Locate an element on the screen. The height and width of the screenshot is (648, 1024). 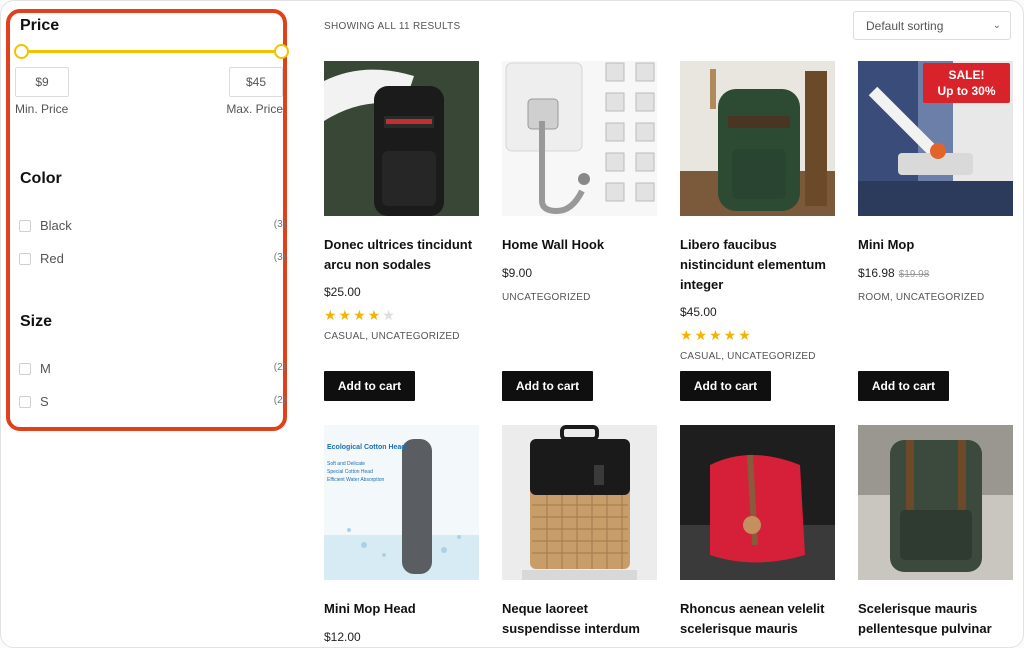
product-image-mini-mop: SALE! Up to 30% is located at coordinates (935, 138).